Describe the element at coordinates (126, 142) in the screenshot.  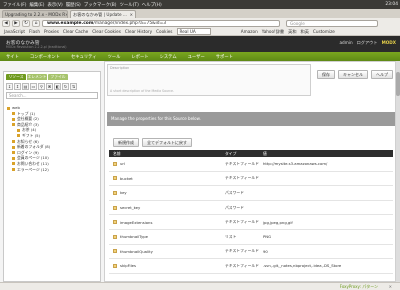
I see `create-property-button: 新規作成` at that location.